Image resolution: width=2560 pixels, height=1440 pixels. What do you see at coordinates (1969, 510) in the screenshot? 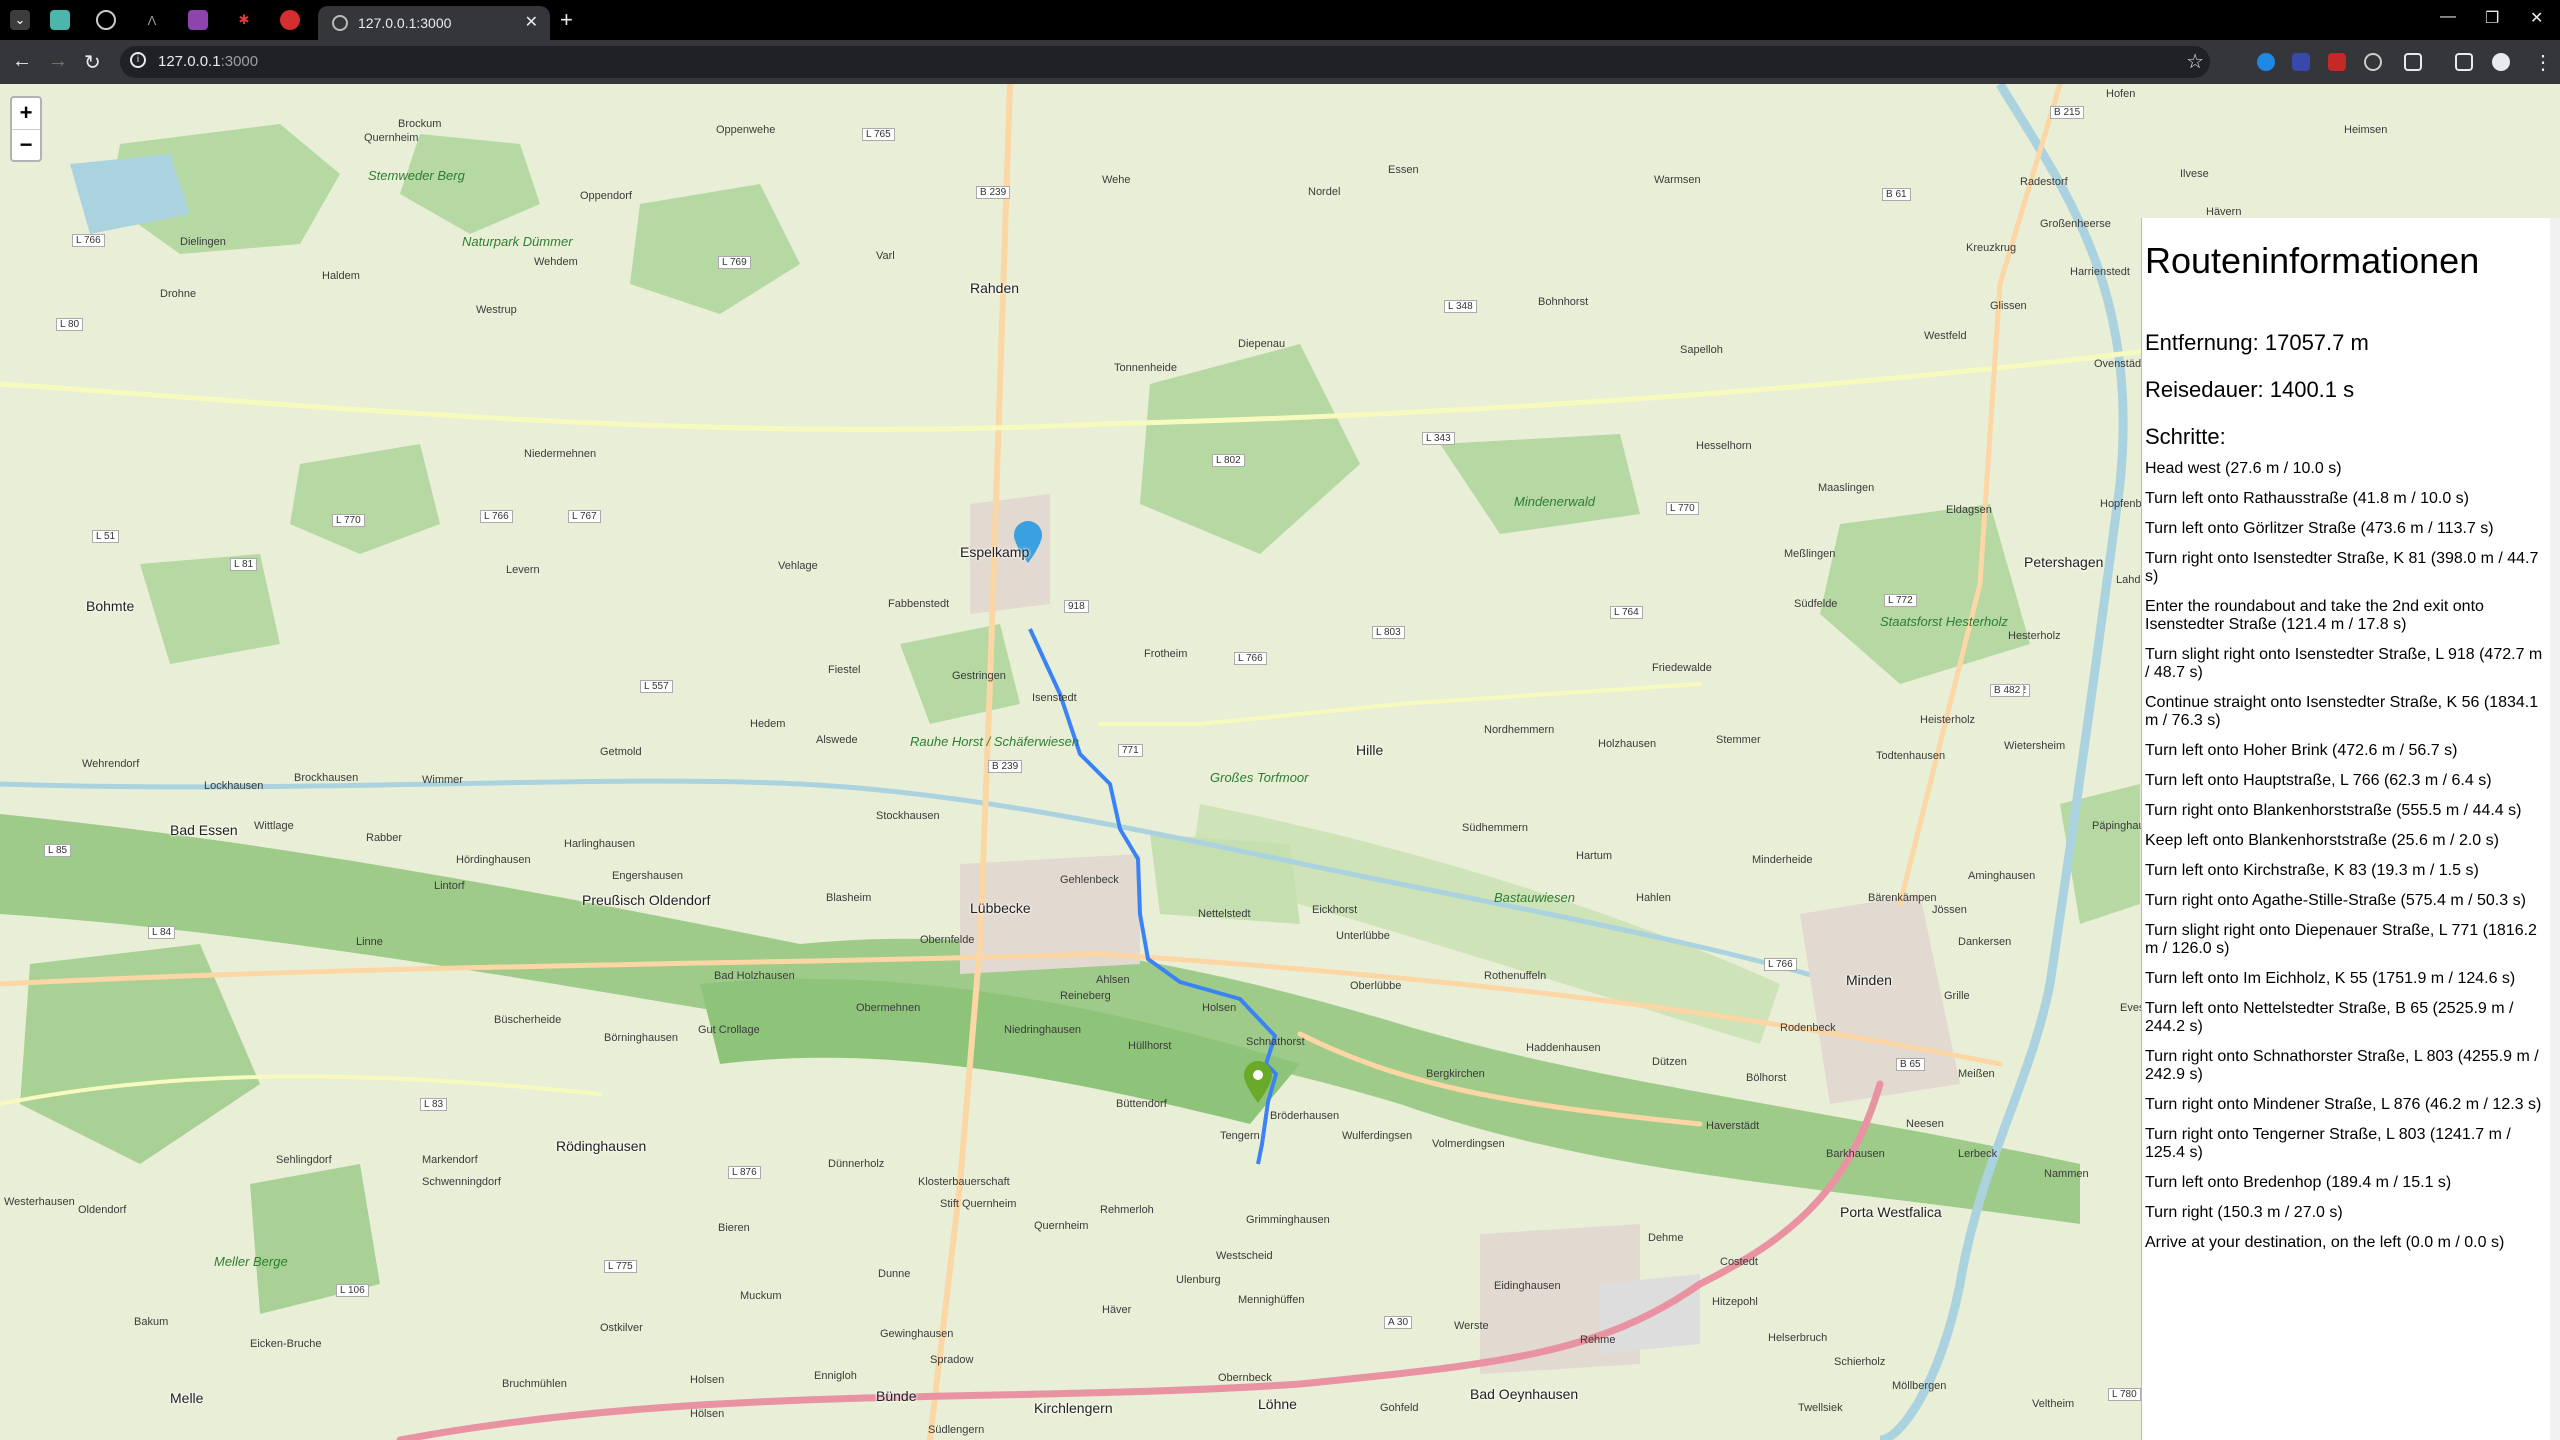
I see `map-place-label: Eldagsen` at bounding box center [1969, 510].